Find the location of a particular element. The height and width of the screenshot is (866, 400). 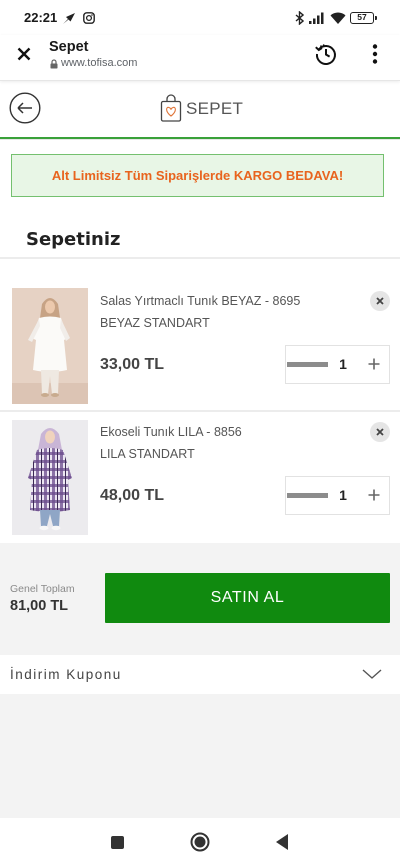

status-bar: 22:21 57 is located at coordinates (200, 17).